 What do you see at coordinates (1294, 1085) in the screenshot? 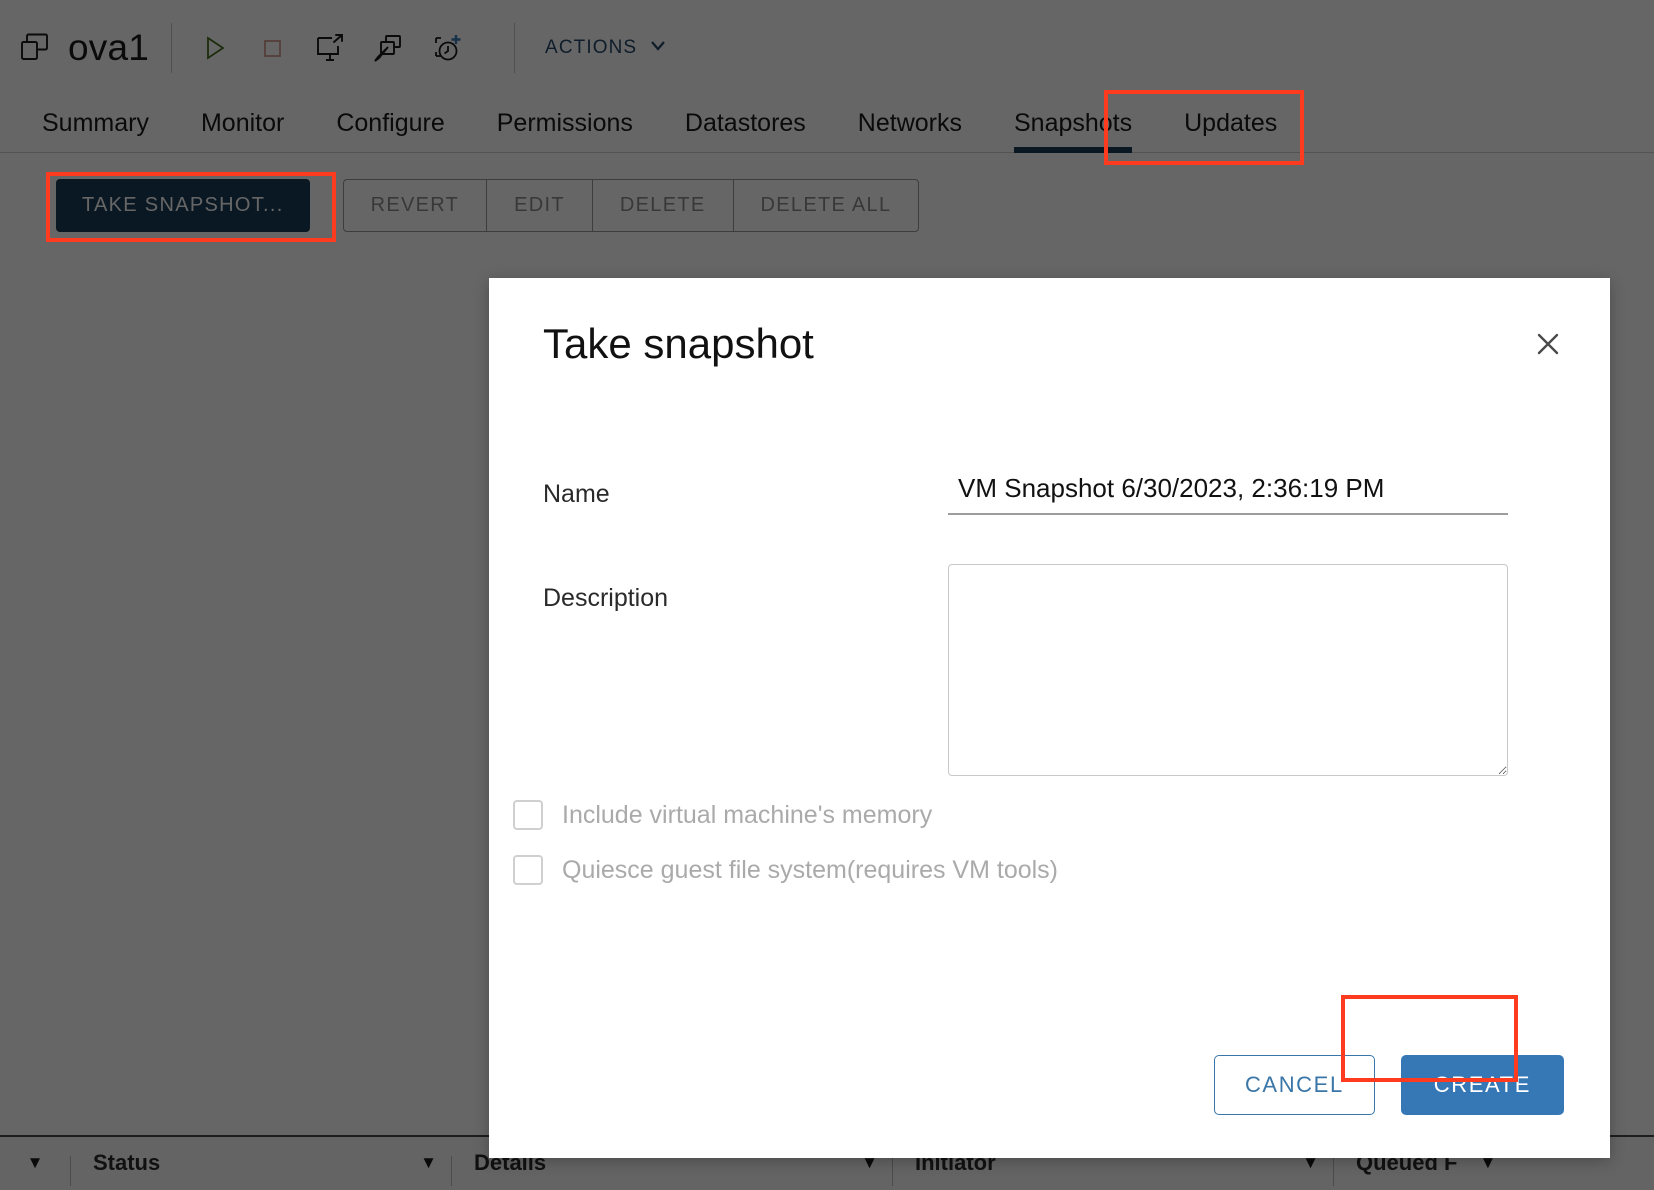
I see `cancel-button: CANCEL` at bounding box center [1294, 1085].